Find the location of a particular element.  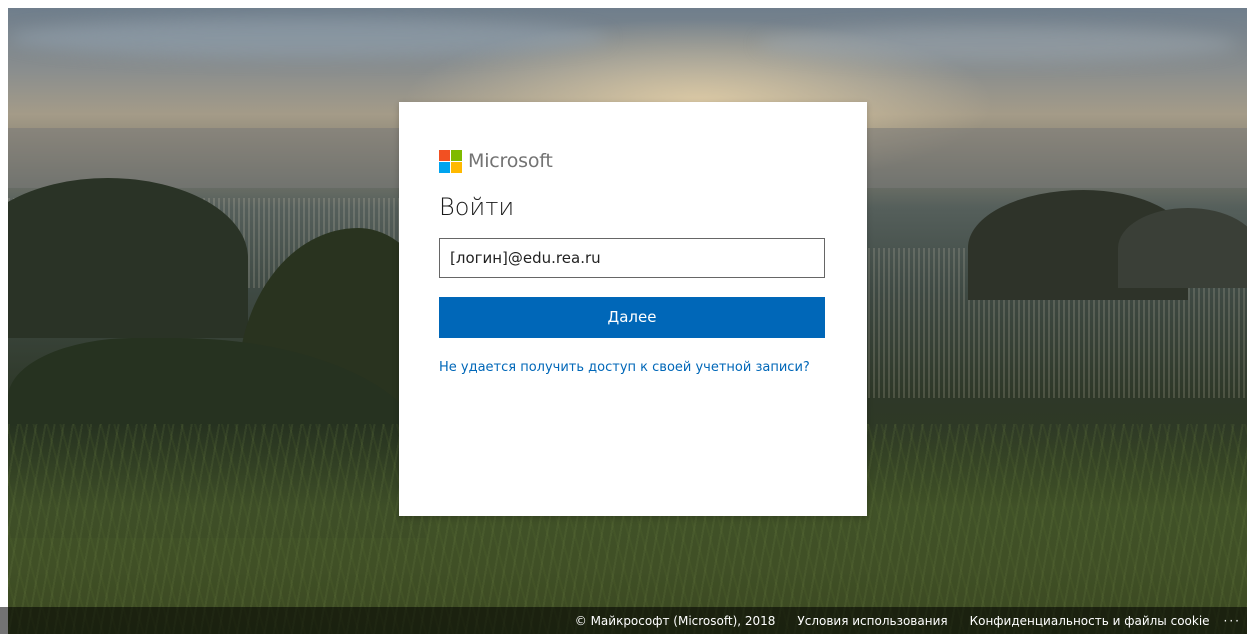

copyright-text: © Майкрософт (Microsoft), 2018 is located at coordinates (675, 620).